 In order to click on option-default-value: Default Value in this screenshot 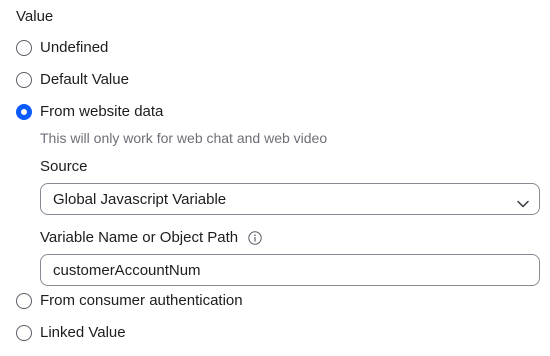, I will do `click(72, 80)`.